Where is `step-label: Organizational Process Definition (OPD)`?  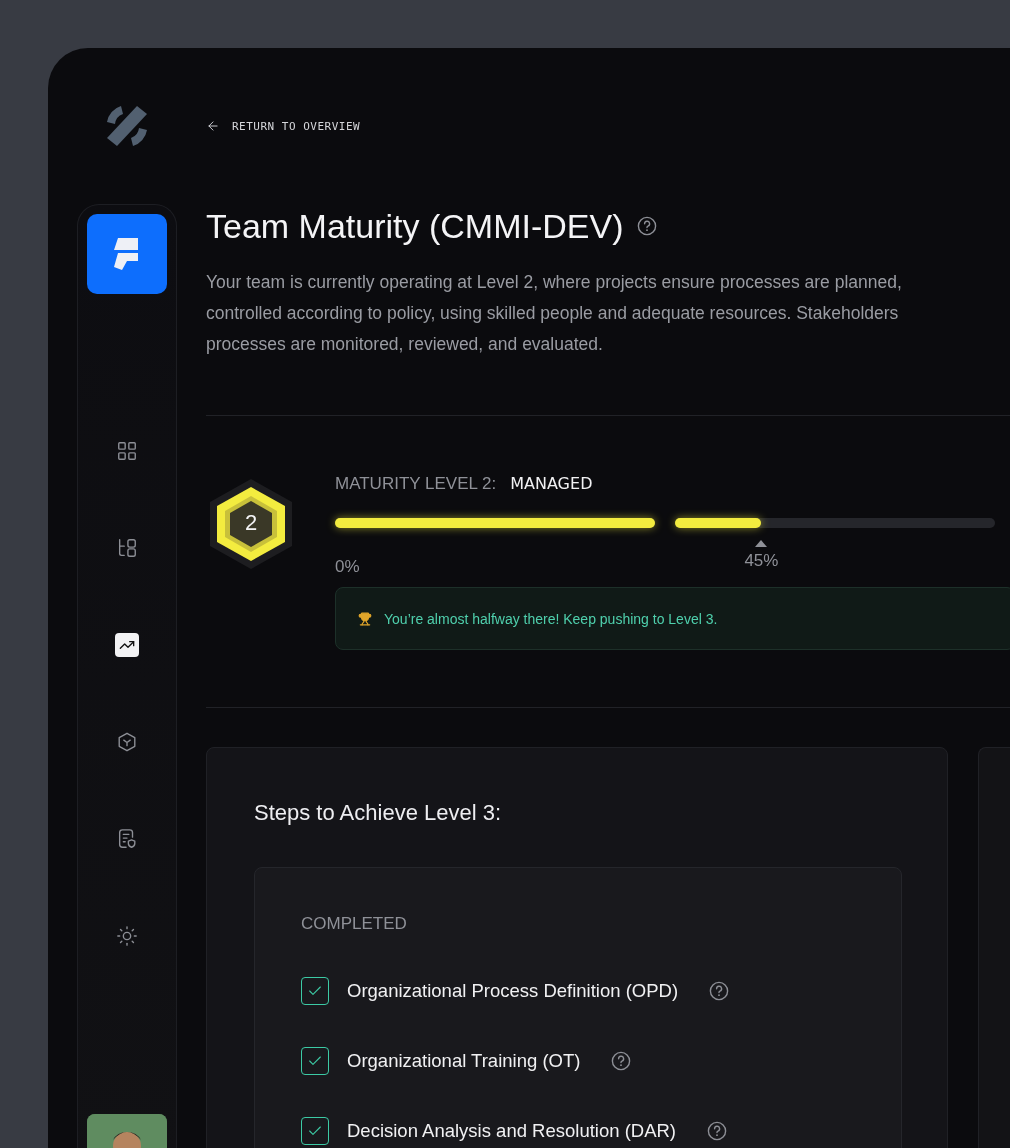 step-label: Organizational Process Definition (OPD) is located at coordinates (513, 991).